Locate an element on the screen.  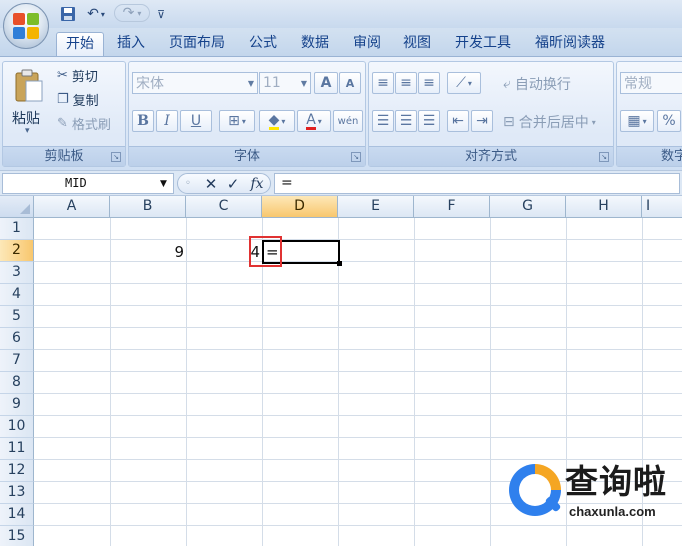
clipboard-launcher-icon: ↘ is located at coordinates (116, 157).